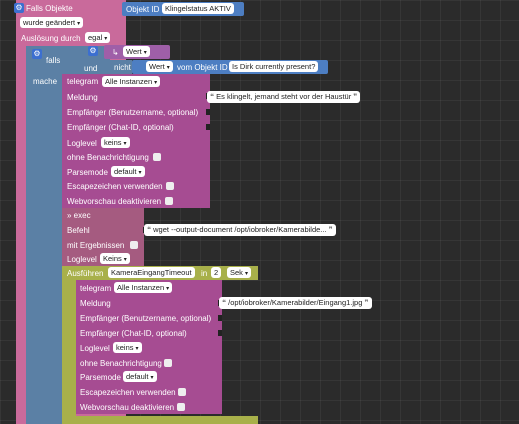 The height and width of the screenshot is (424, 519). I want to click on exec-loglevel-label: Loglevel, so click(82, 259).